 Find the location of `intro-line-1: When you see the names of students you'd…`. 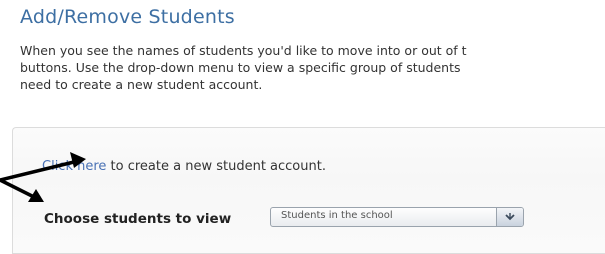

intro-line-1: When you see the names of students you'd… is located at coordinates (243, 50).